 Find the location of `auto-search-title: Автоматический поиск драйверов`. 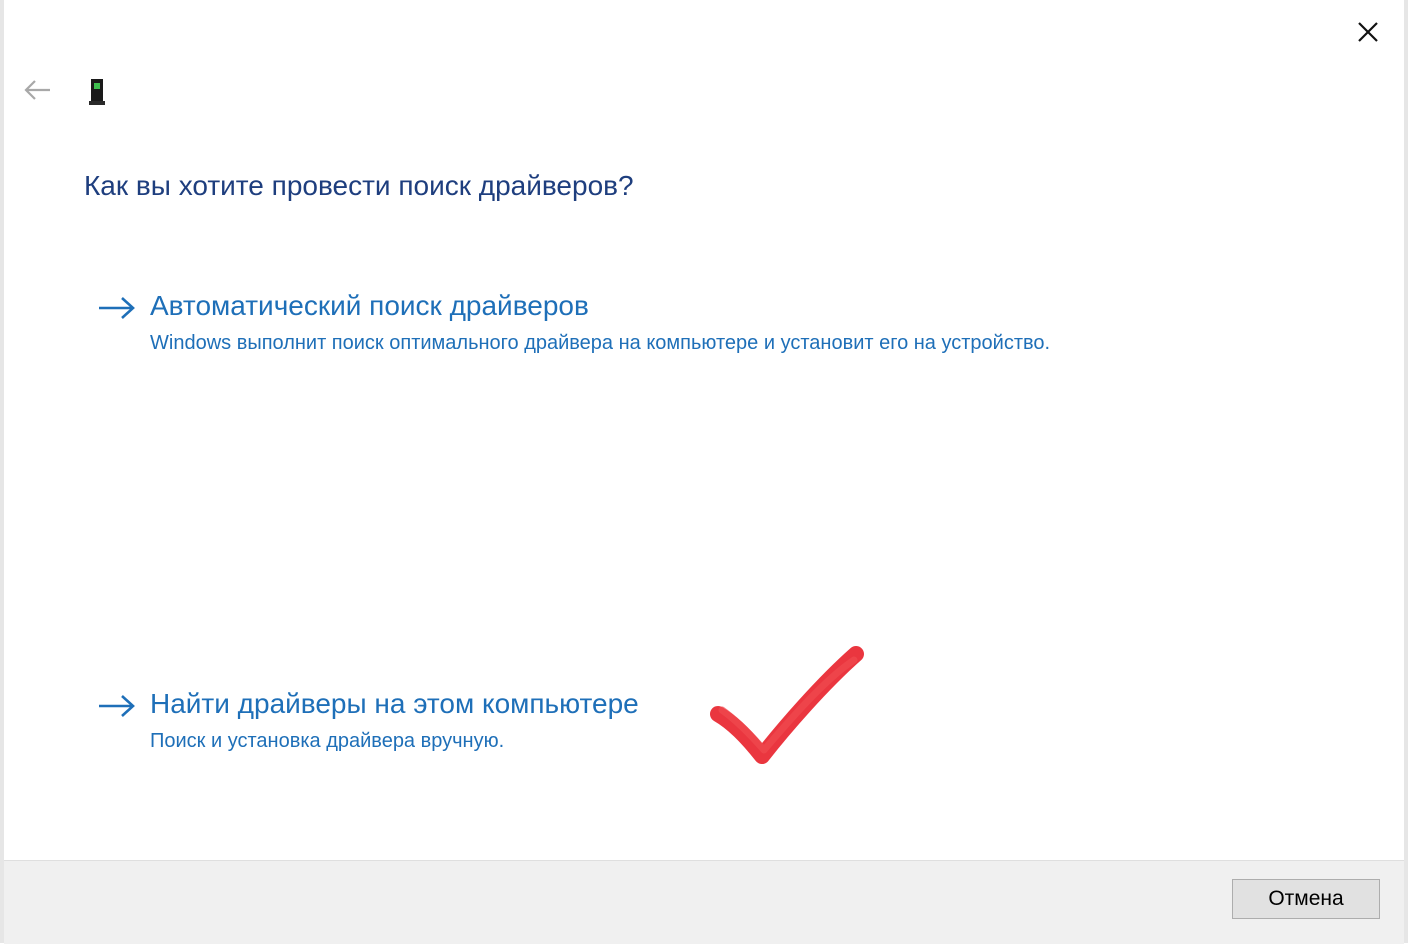

auto-search-title: Автоматический поиск драйверов is located at coordinates (369, 305).